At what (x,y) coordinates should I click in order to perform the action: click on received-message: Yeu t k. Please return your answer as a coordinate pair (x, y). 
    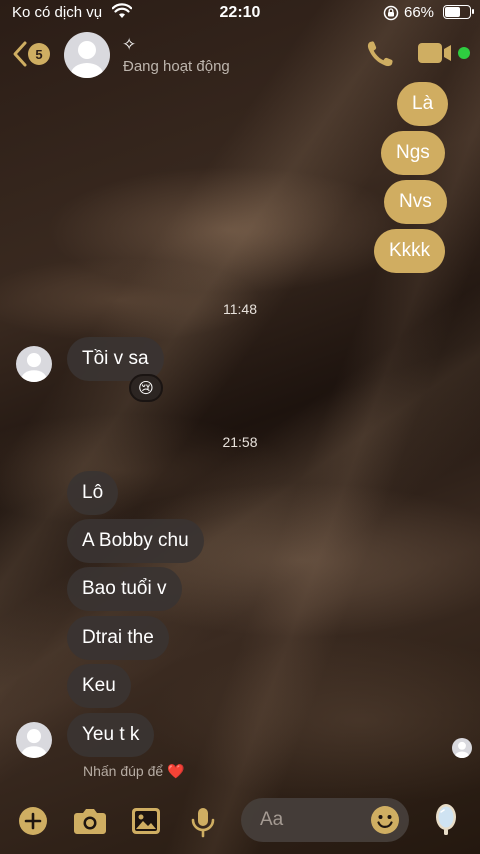
    Looking at the image, I should click on (111, 735).